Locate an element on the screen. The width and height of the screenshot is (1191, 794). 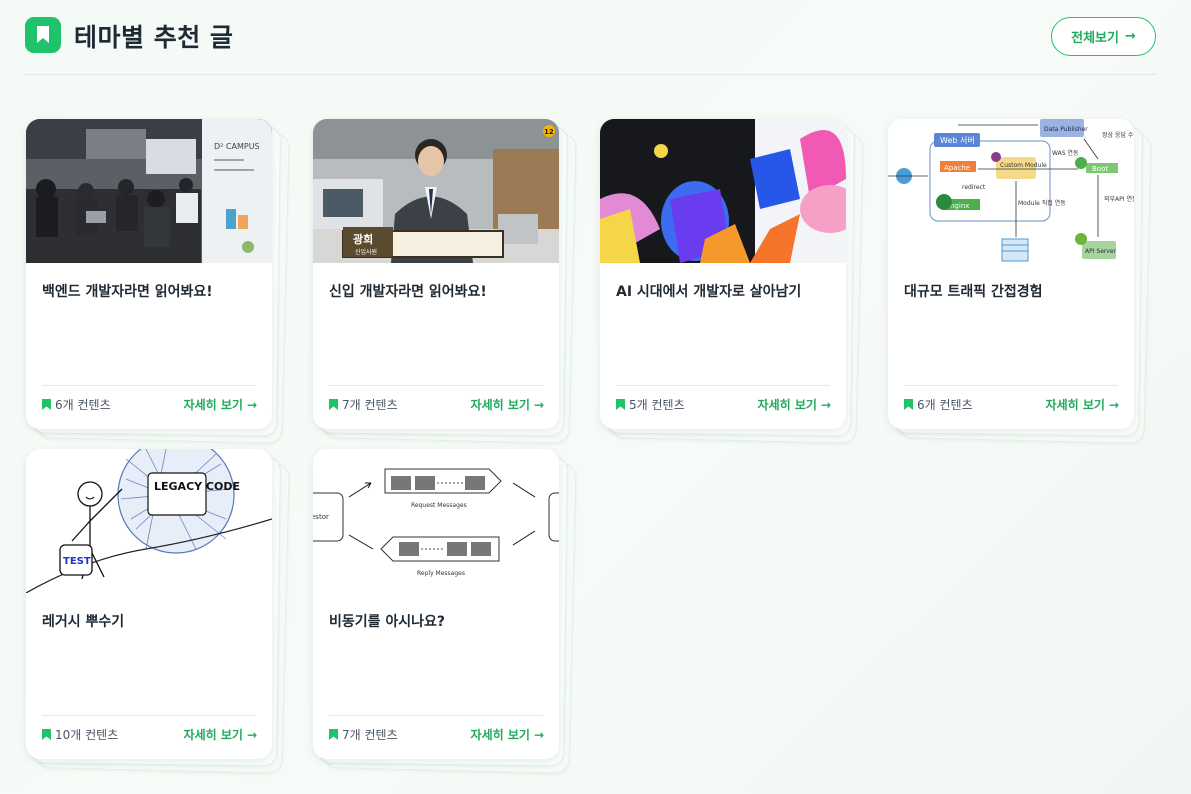
thumb-label-ext: 외부API 연동 유입 is located at coordinates (1119, 199).